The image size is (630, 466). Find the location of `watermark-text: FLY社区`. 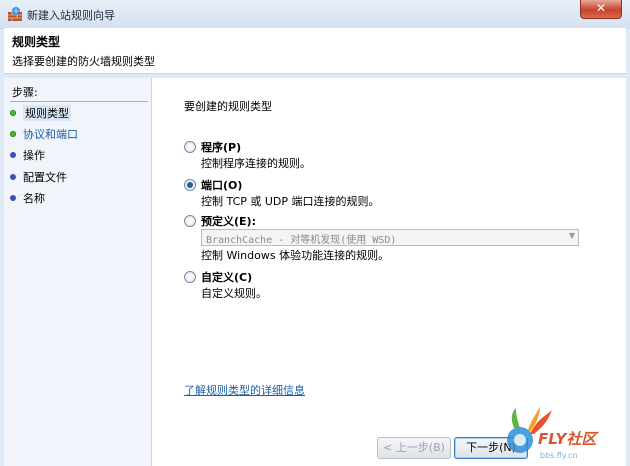

watermark-text: FLY社区 is located at coordinates (568, 439).